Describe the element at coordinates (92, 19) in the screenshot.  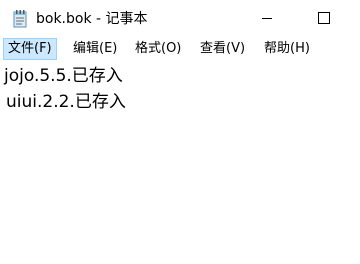
I see `window-title: bok.bok - 记事本` at that location.